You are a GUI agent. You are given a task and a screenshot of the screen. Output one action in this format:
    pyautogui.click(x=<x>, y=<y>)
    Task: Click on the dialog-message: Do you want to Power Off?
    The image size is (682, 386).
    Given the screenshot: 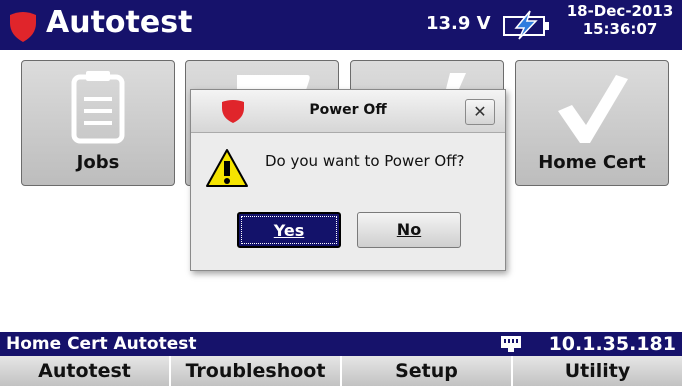 What is the action you would take?
    pyautogui.click(x=365, y=161)
    